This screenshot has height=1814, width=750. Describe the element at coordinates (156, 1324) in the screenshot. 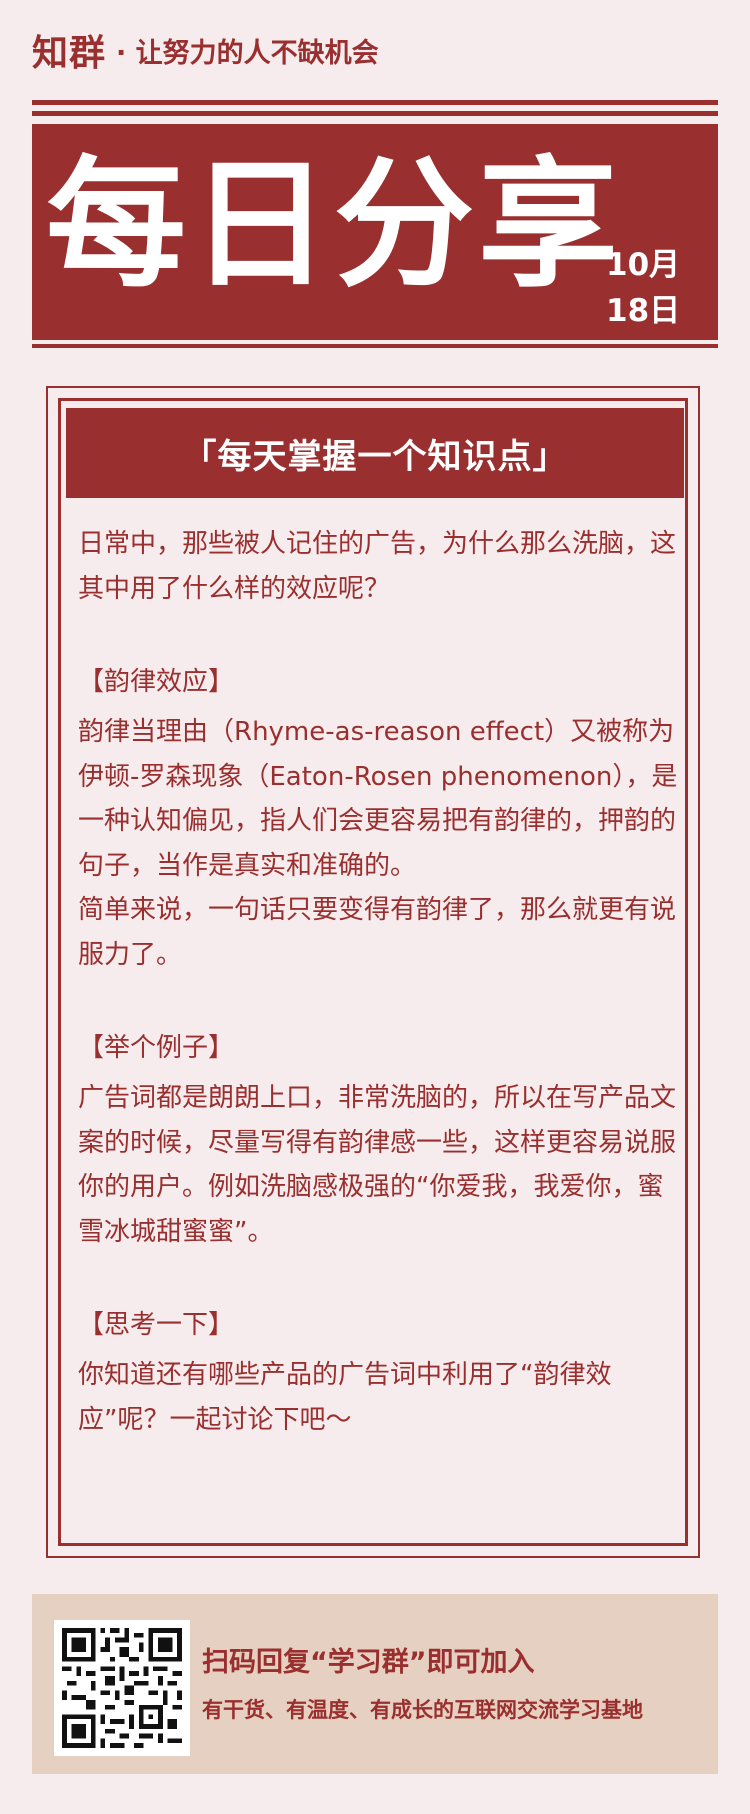

I see `section-heading-think: 【思考一下】` at that location.